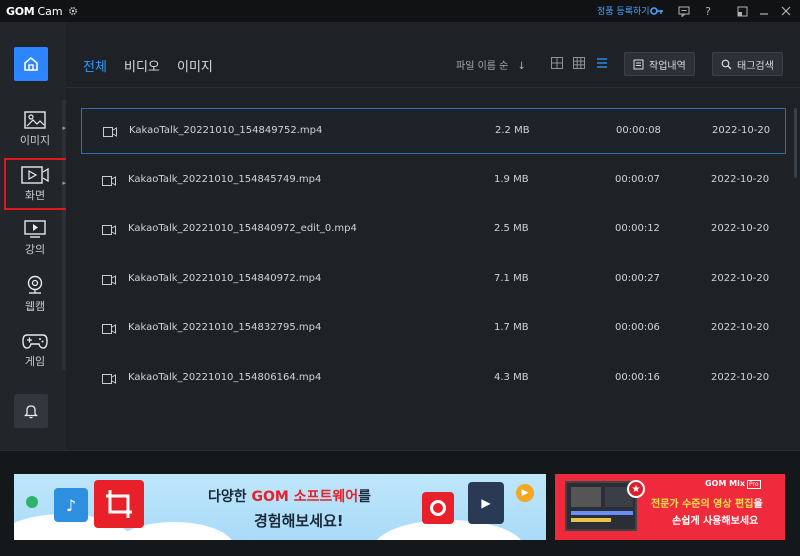 Image resolution: width=800 pixels, height=556 pixels. Describe the element at coordinates (242, 229) in the screenshot. I see `file-name: KakaoTalk_20221010_154840972_edit_0.mp4` at that location.